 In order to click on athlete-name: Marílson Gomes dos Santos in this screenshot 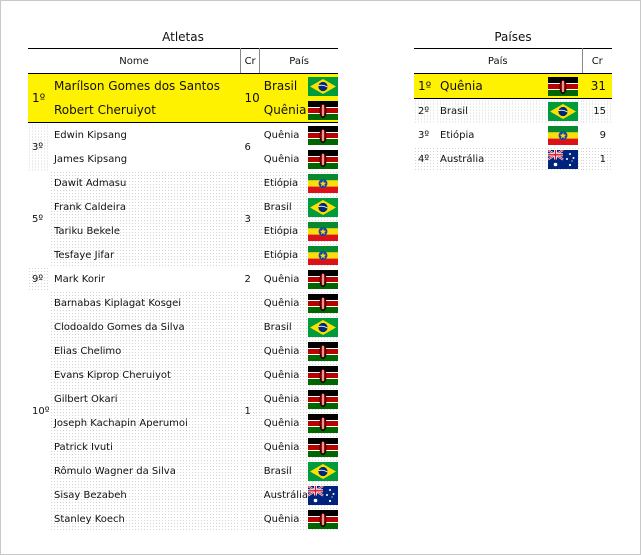, I will do `click(136, 86)`.